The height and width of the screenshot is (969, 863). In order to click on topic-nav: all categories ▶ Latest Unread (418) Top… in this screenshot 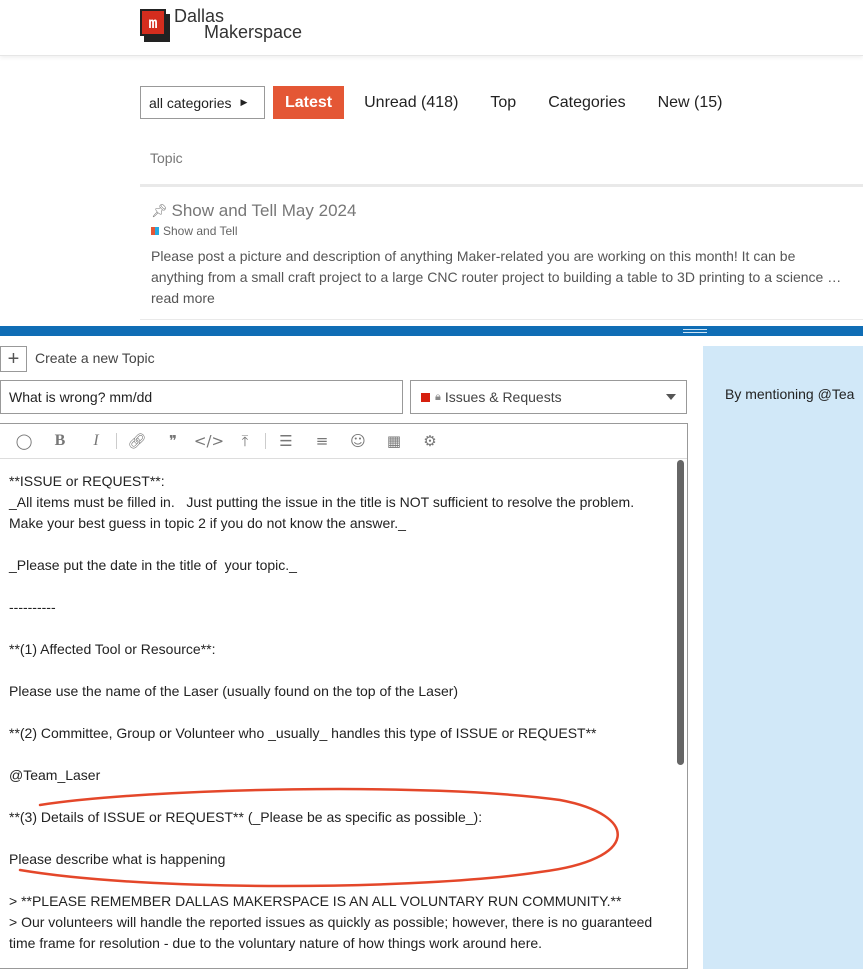, I will do `click(431, 102)`.